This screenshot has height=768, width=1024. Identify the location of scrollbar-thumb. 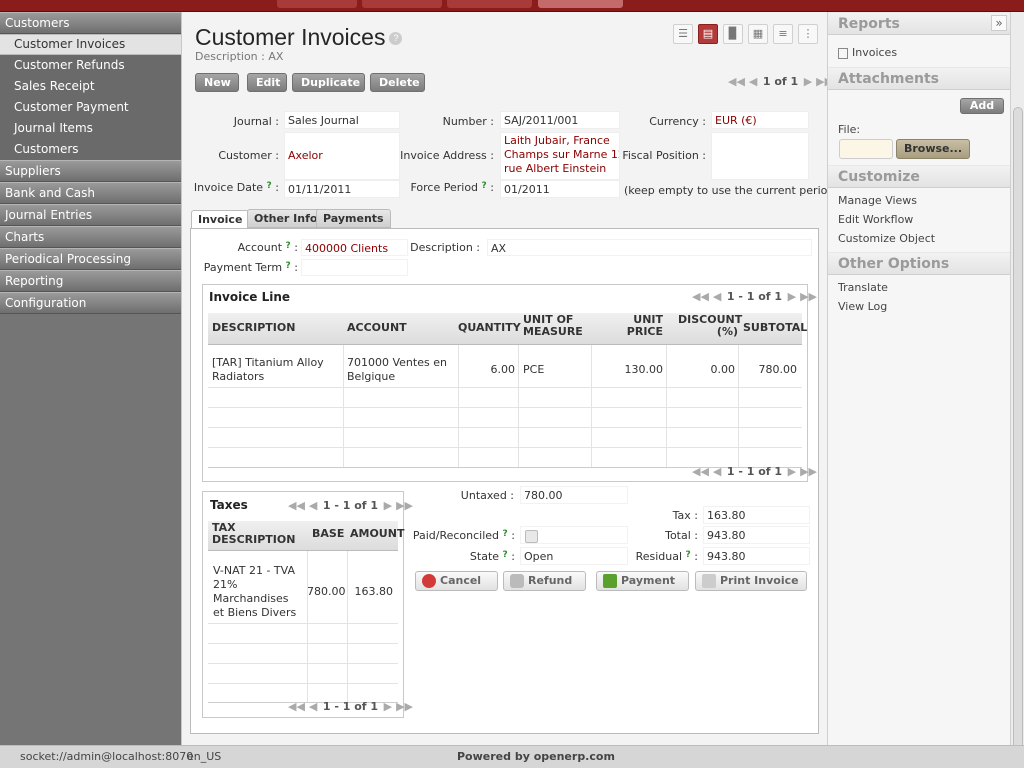
(1018, 434).